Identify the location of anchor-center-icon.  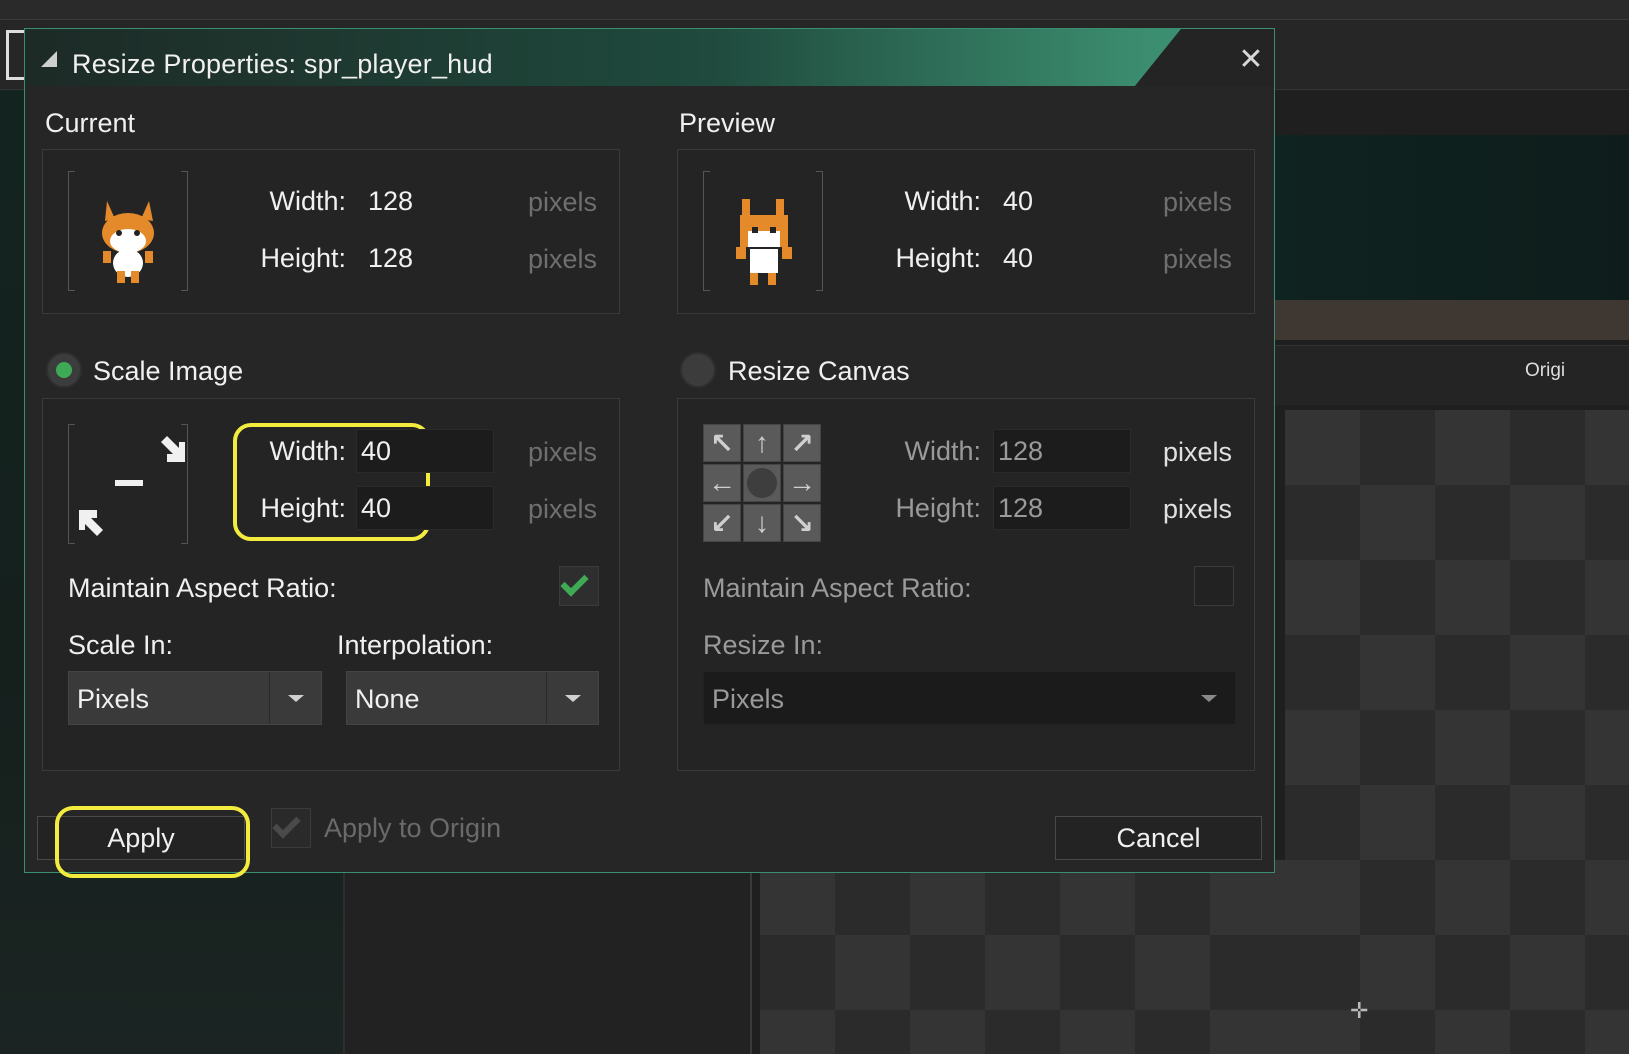
(762, 483).